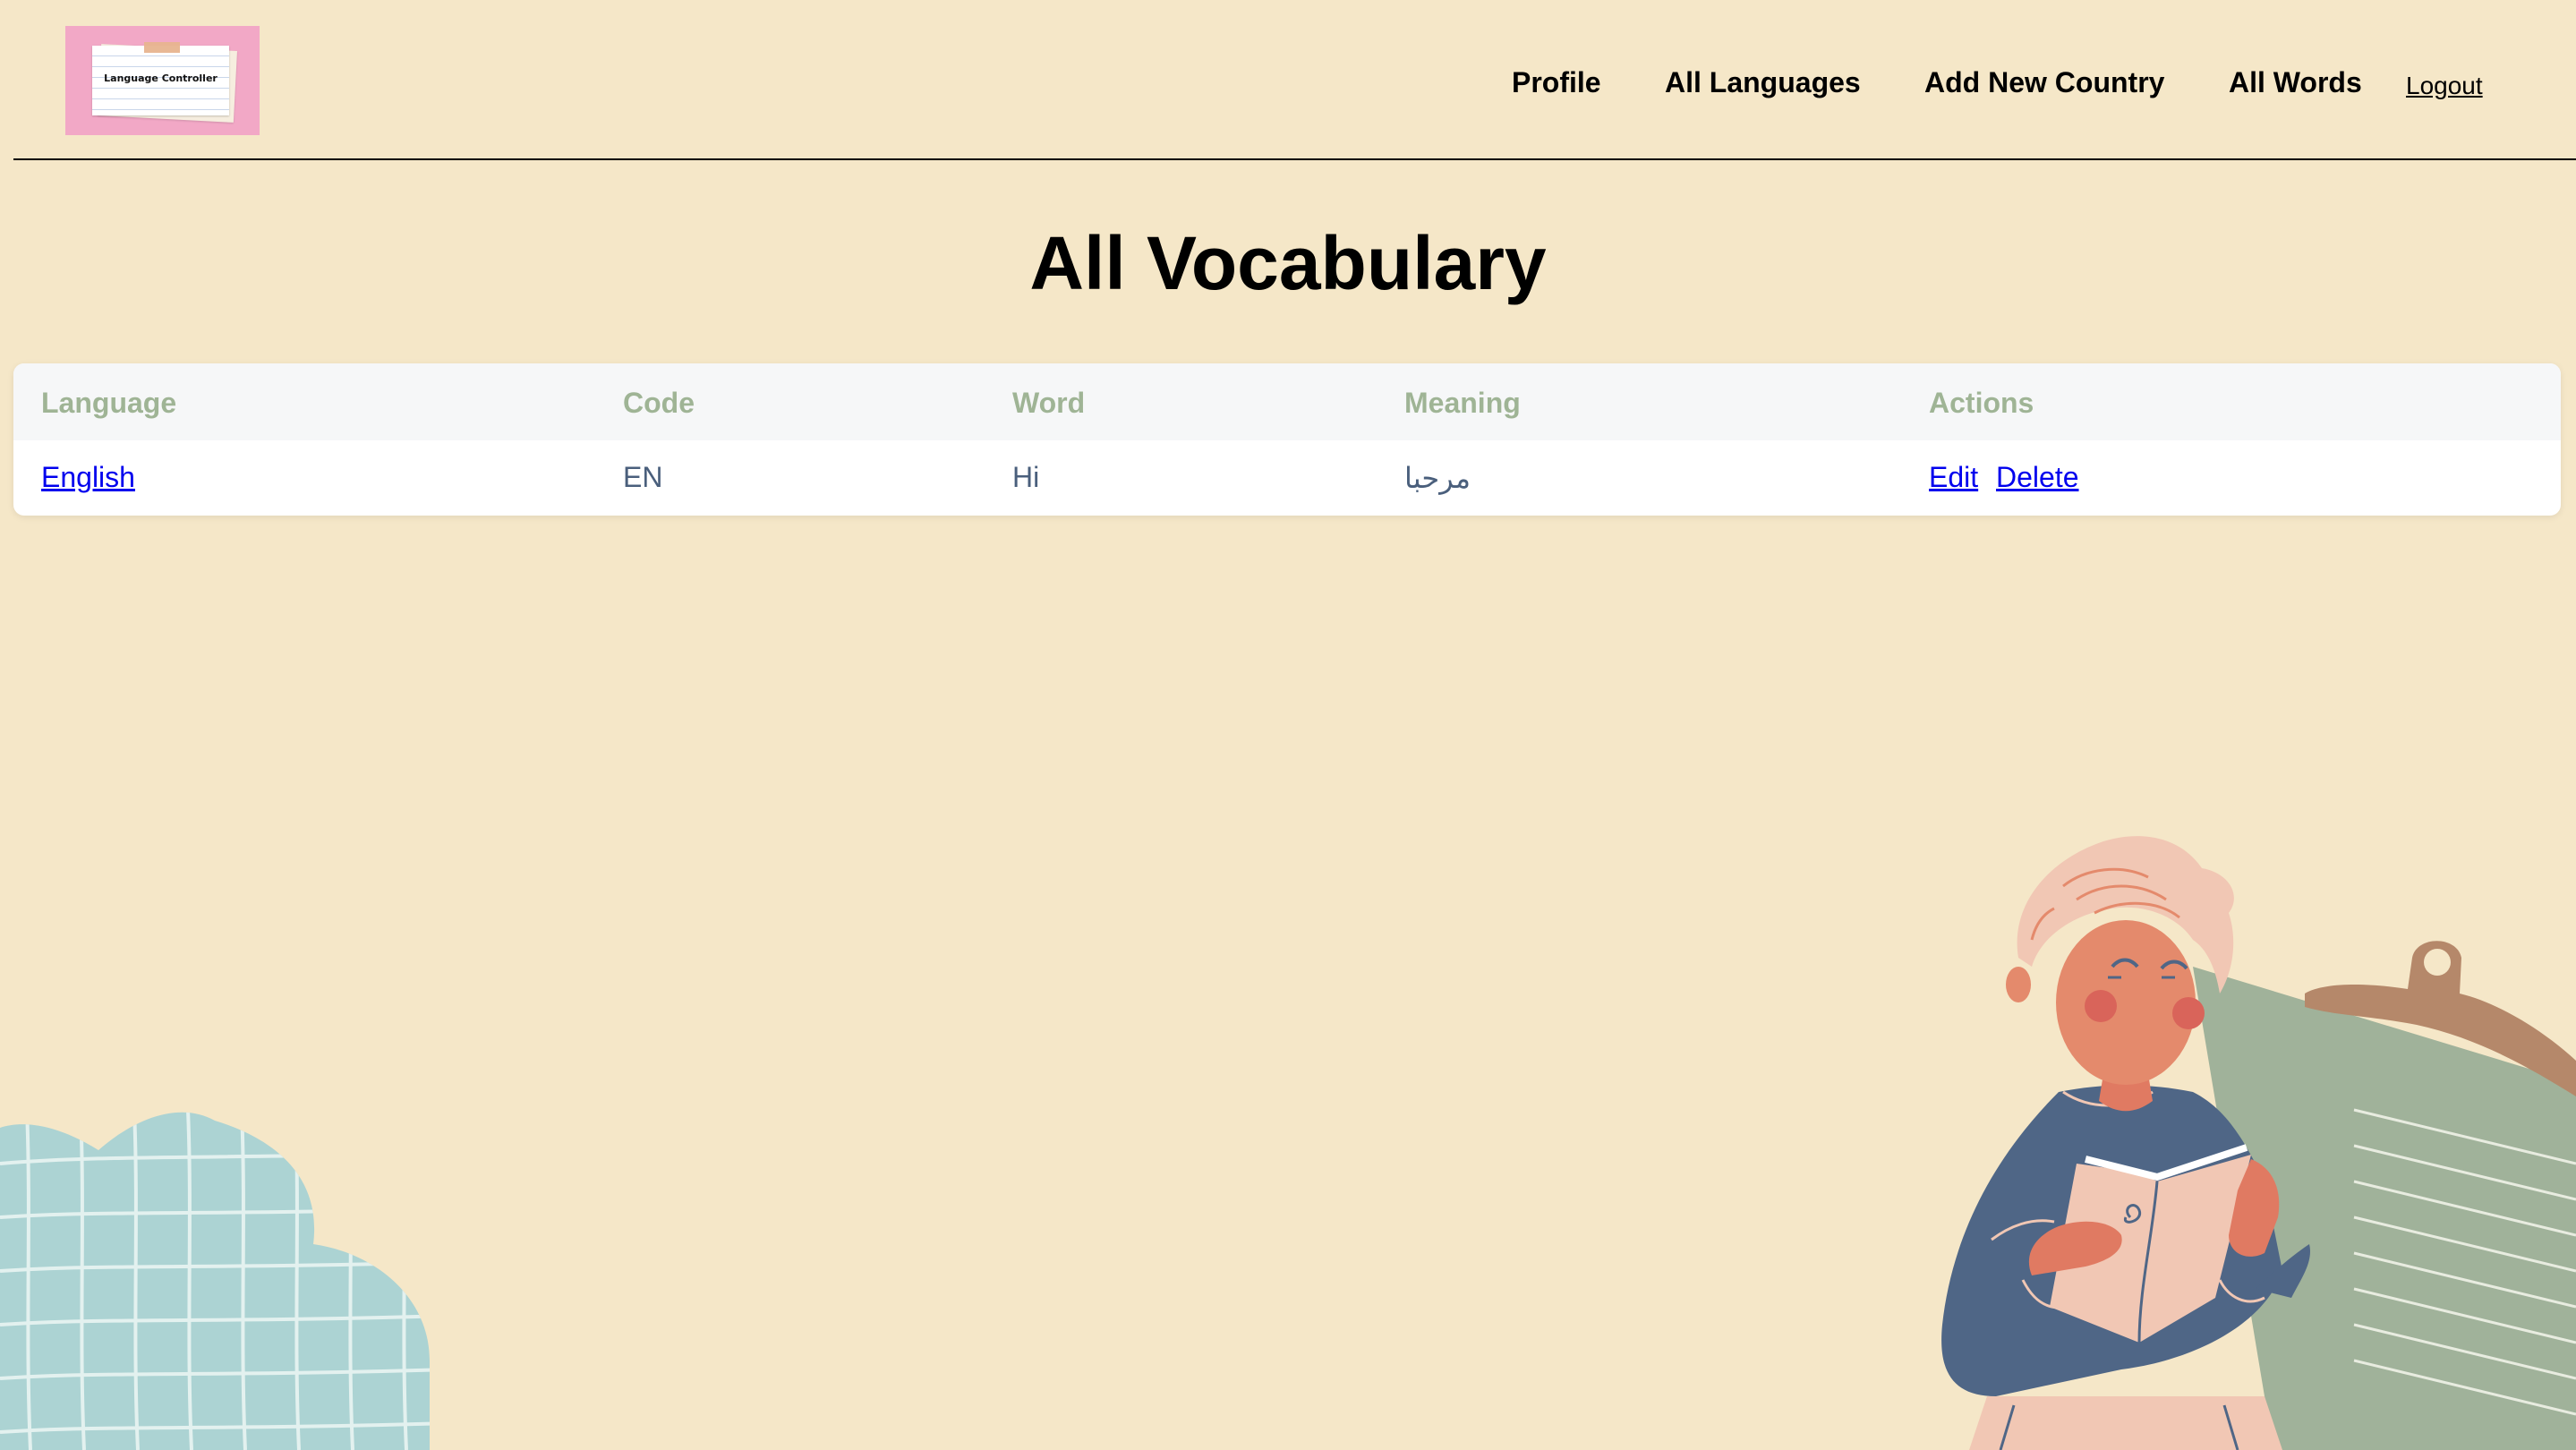  I want to click on nav-add-new-country-link: Add New Country, so click(2044, 82).